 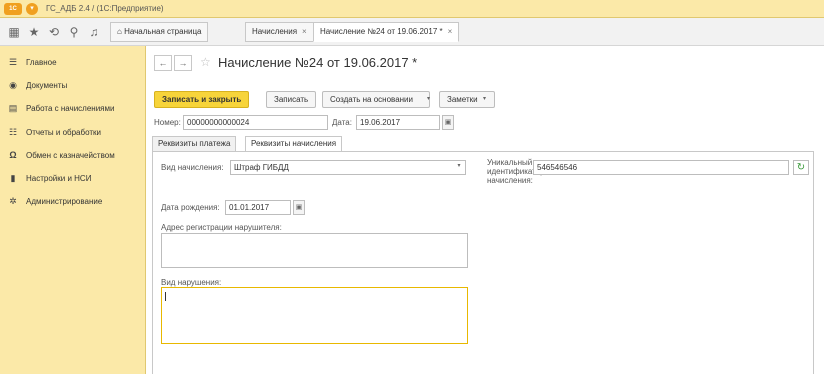 I want to click on date-label: Дата:, so click(x=342, y=122).